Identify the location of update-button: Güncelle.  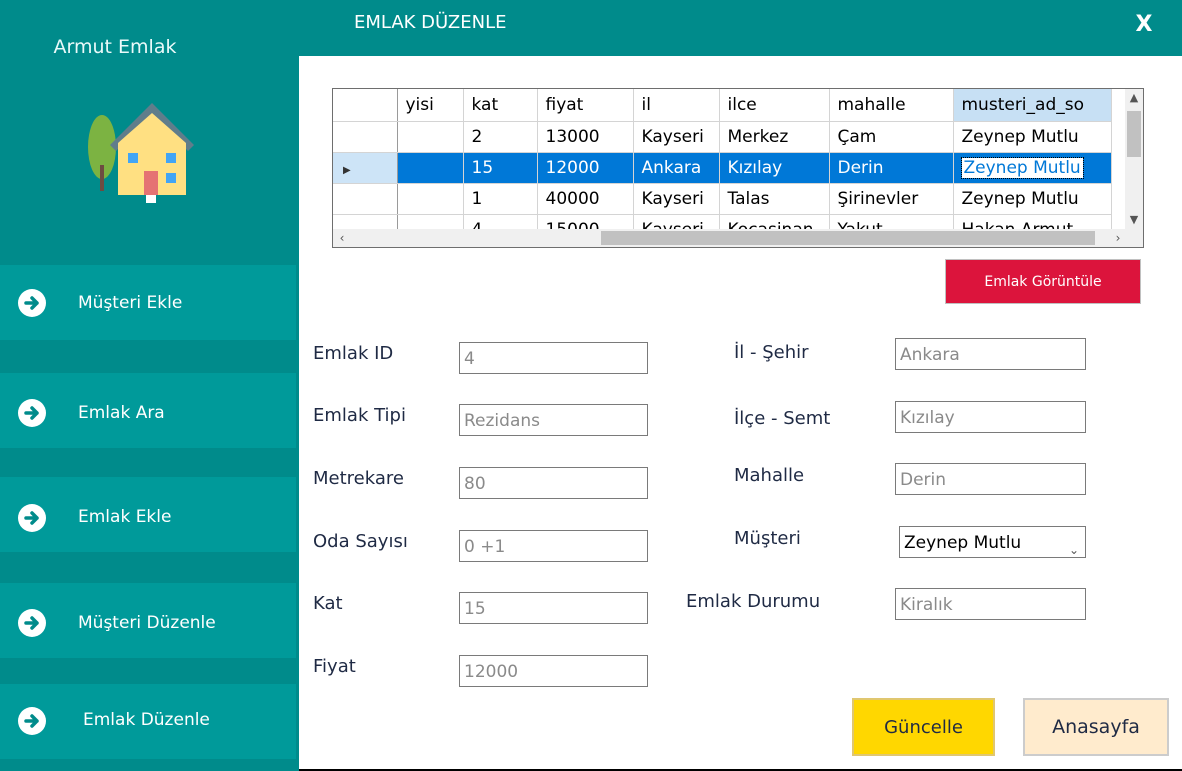
(923, 727).